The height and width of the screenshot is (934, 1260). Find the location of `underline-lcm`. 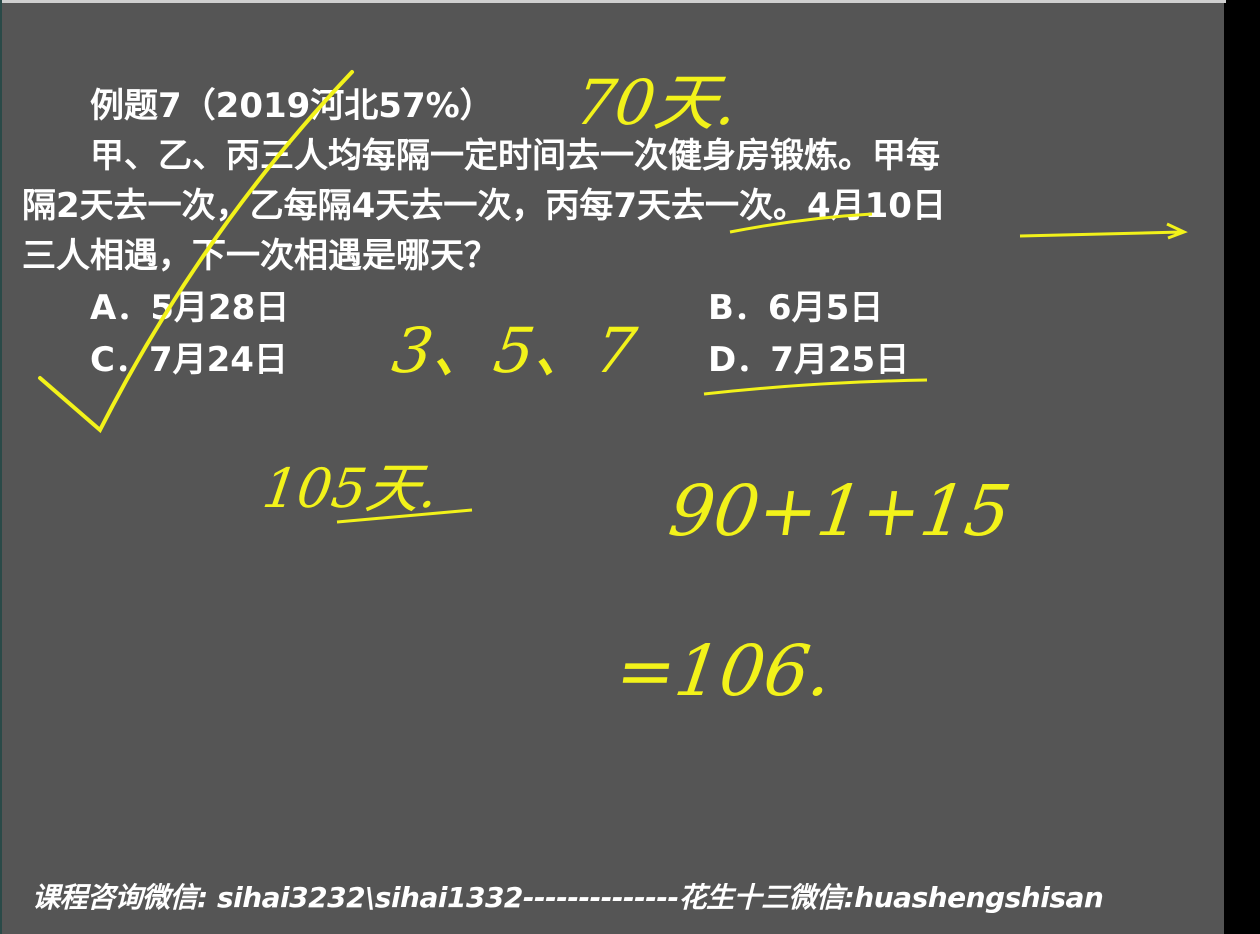

underline-lcm is located at coordinates (404, 516).